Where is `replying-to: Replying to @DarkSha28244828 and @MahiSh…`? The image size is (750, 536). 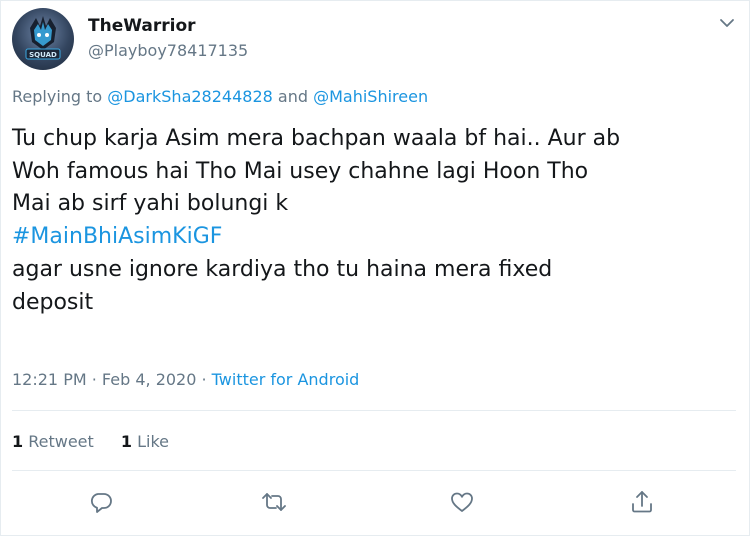 replying-to: Replying to @DarkSha28244828 and @MahiSh… is located at coordinates (220, 96).